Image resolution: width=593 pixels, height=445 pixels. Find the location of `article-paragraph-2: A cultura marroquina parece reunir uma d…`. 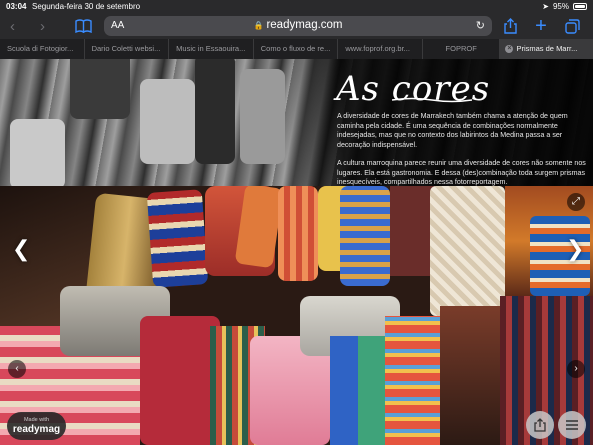

article-paragraph-2: A cultura marroquina parece reunir uma d… is located at coordinates (461, 172).